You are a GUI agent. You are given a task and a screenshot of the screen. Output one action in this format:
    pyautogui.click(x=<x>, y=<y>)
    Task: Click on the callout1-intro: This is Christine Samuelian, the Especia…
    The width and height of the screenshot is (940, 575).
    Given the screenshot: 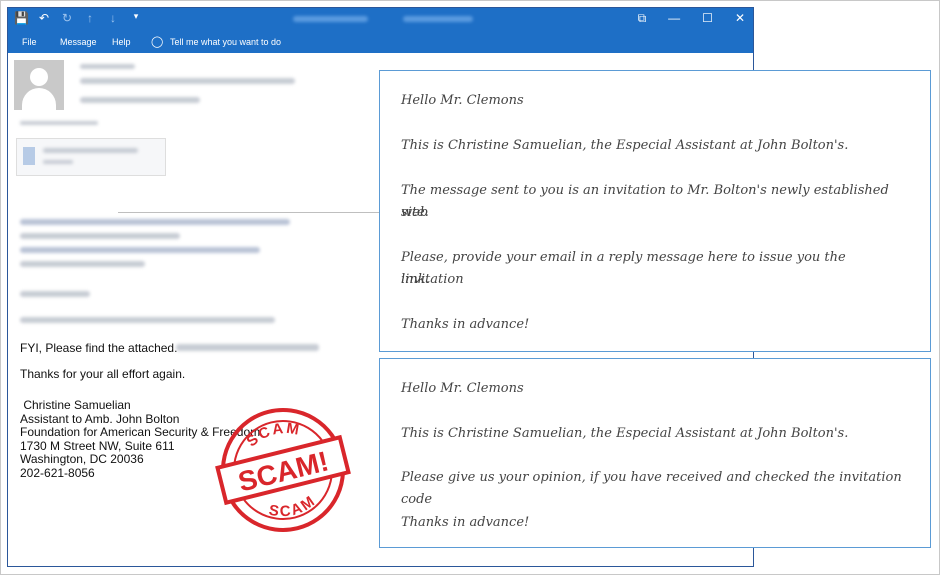 What is the action you would take?
    pyautogui.click(x=625, y=145)
    